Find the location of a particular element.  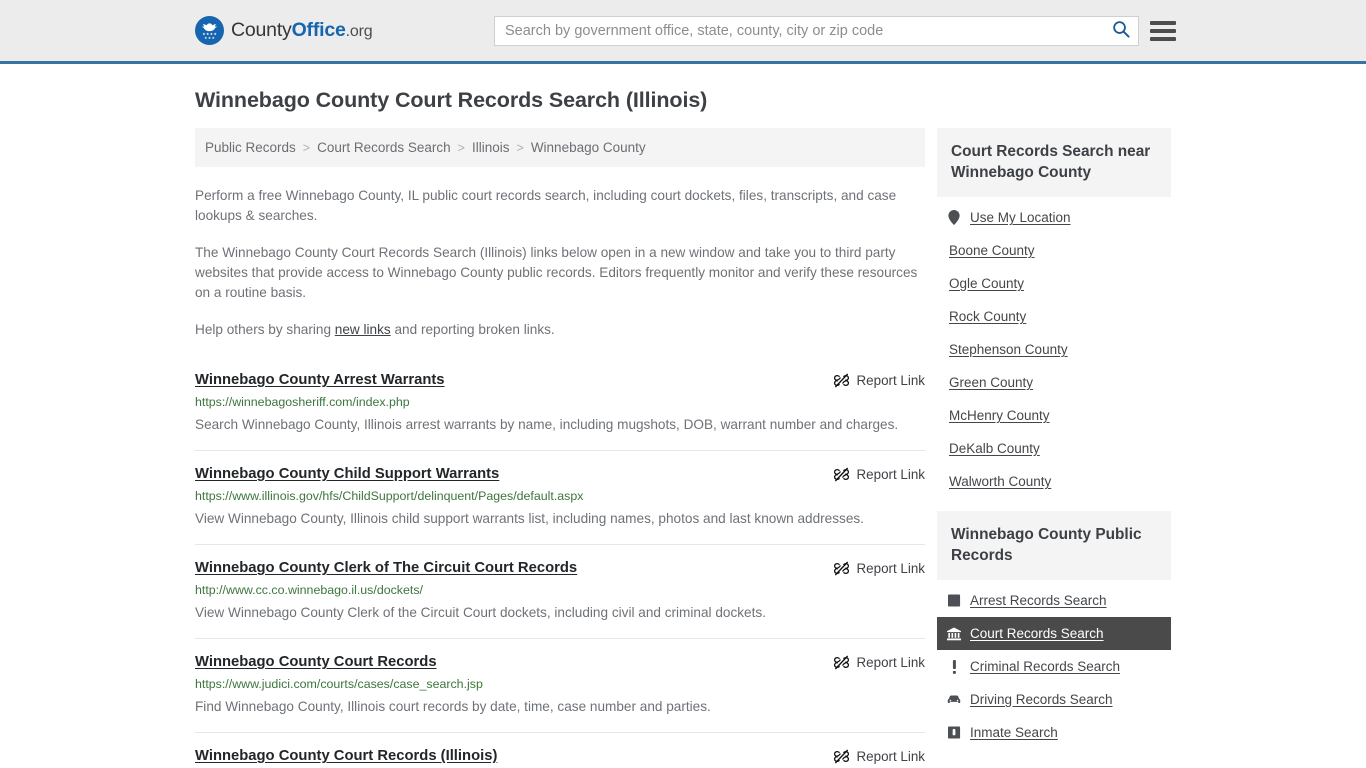

sidebar-item-label: Rock County is located at coordinates (988, 316).